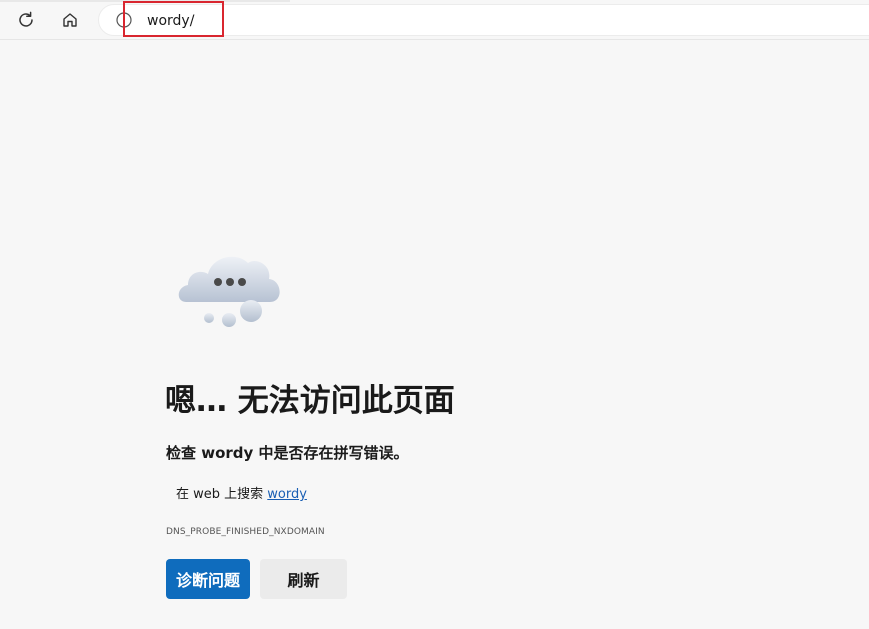  I want to click on address-highlight-box, so click(173, 19).